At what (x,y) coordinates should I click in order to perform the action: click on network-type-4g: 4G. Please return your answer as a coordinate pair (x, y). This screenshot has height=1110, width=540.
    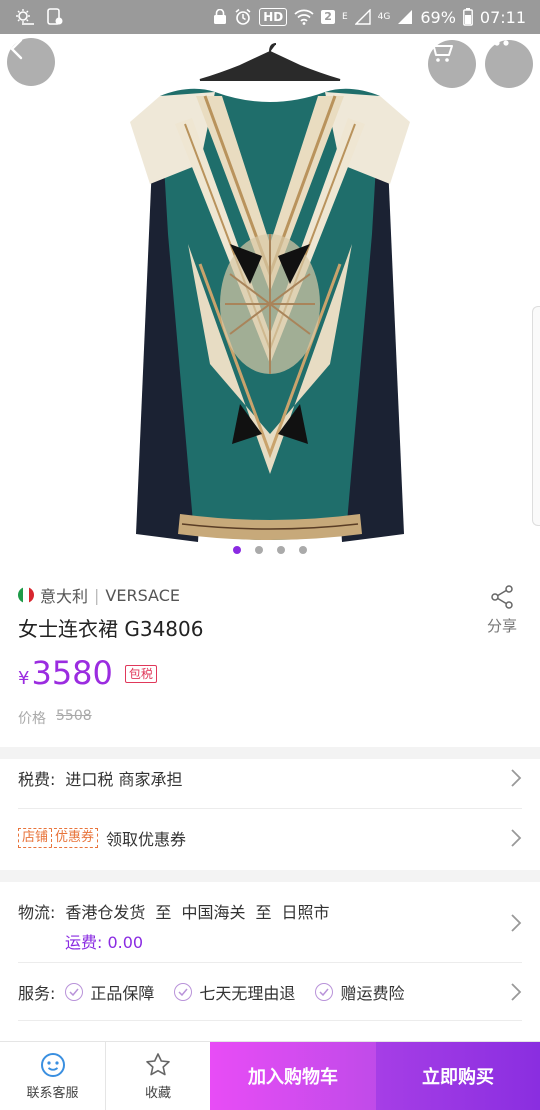
    Looking at the image, I should click on (384, 17).